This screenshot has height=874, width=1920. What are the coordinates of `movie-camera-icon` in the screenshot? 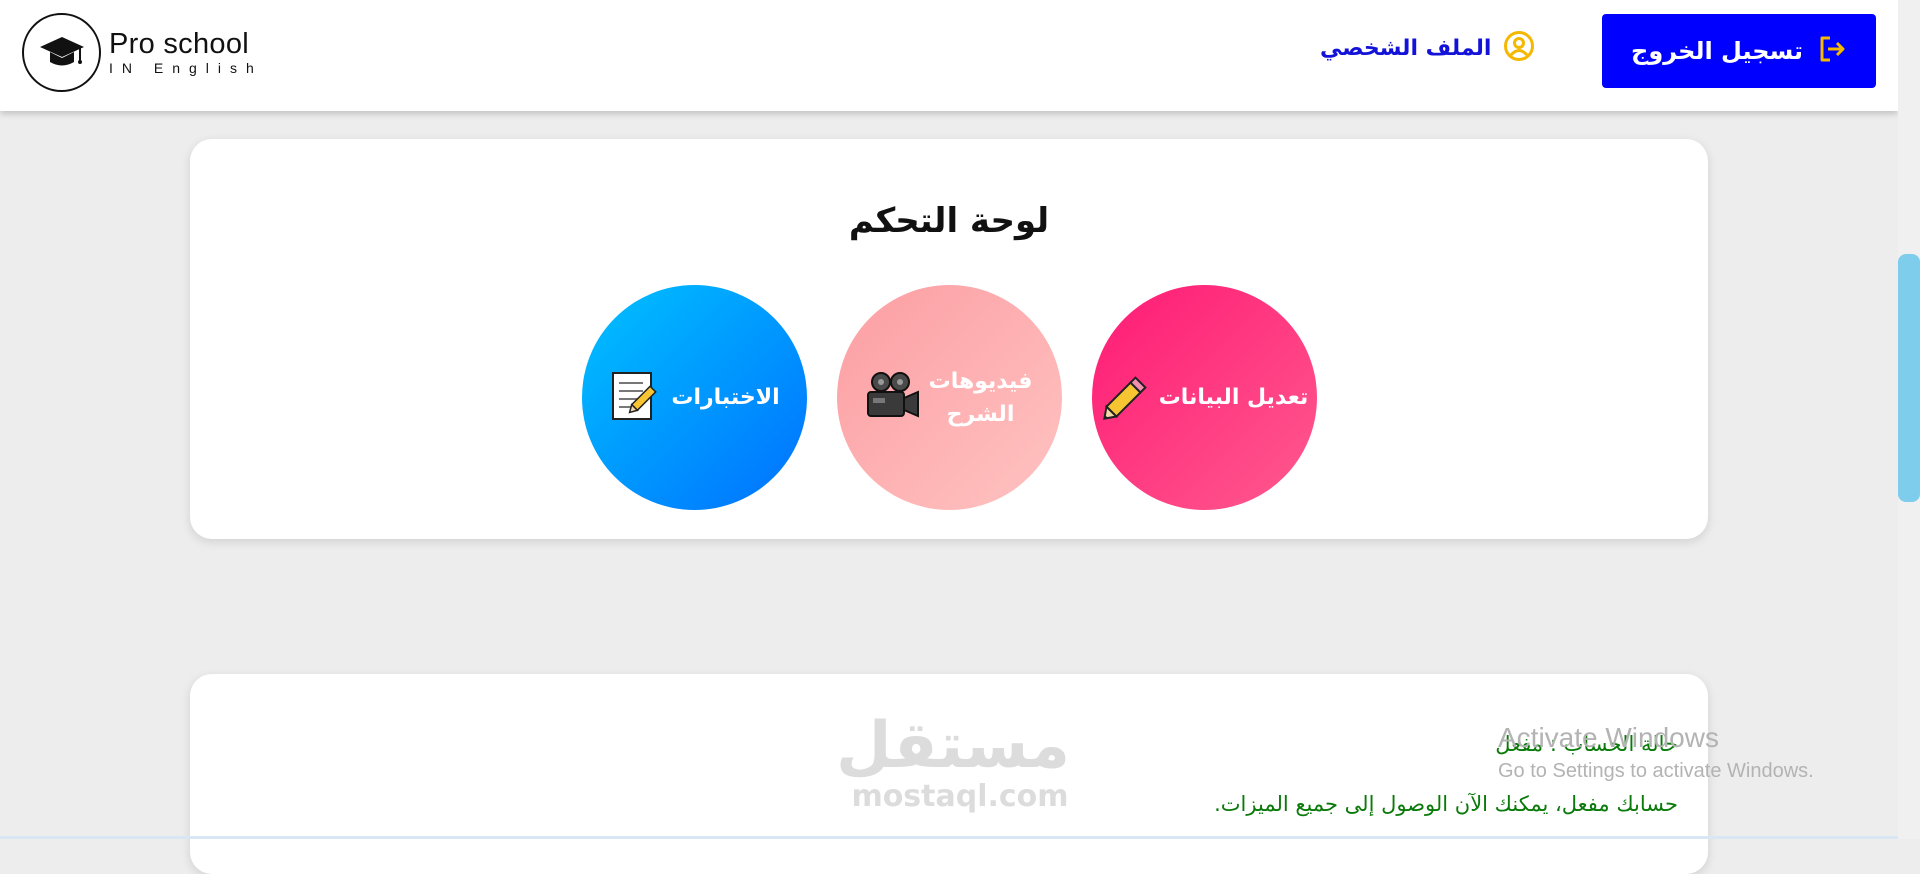 It's located at (892, 398).